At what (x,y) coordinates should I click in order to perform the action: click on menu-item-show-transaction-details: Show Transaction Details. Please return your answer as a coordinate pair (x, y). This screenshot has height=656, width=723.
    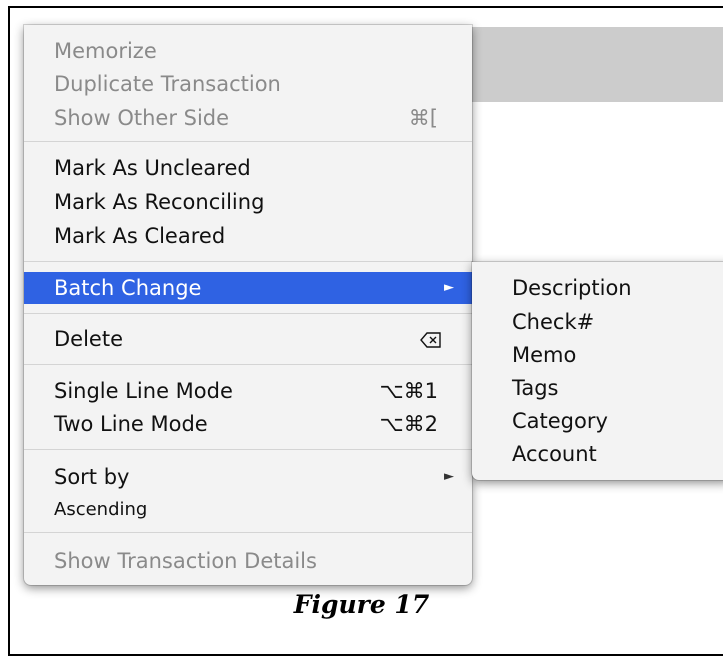
    Looking at the image, I should click on (248, 561).